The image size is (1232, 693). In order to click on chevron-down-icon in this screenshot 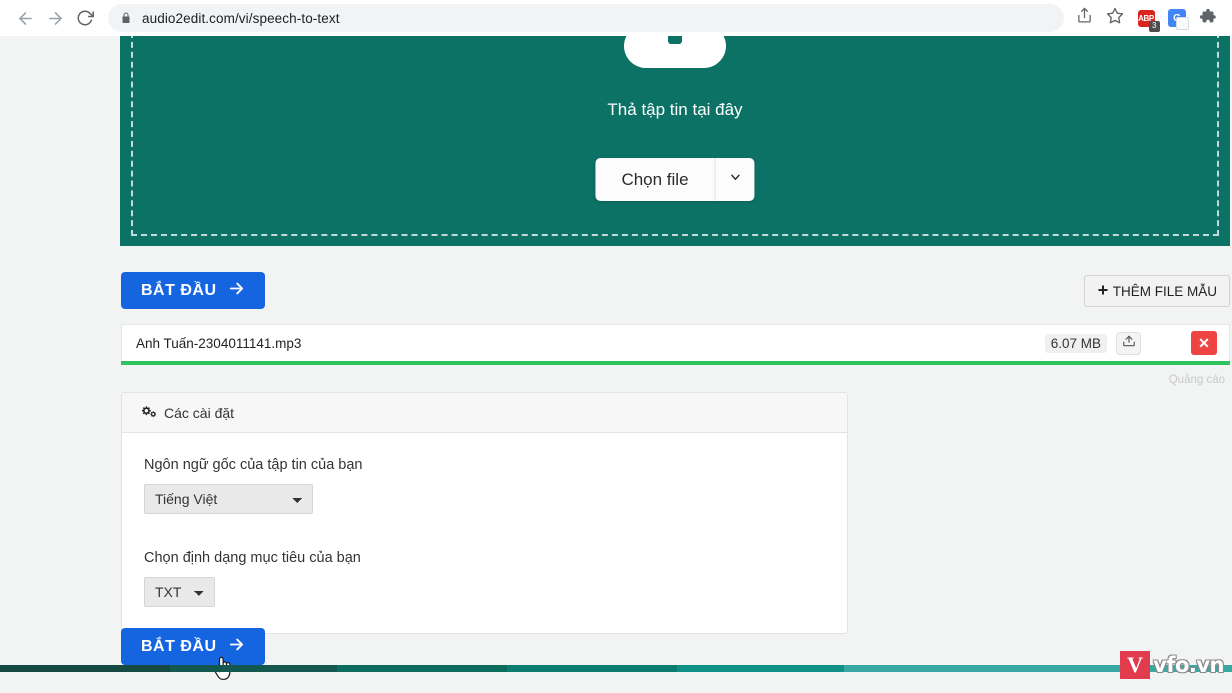, I will do `click(735, 179)`.